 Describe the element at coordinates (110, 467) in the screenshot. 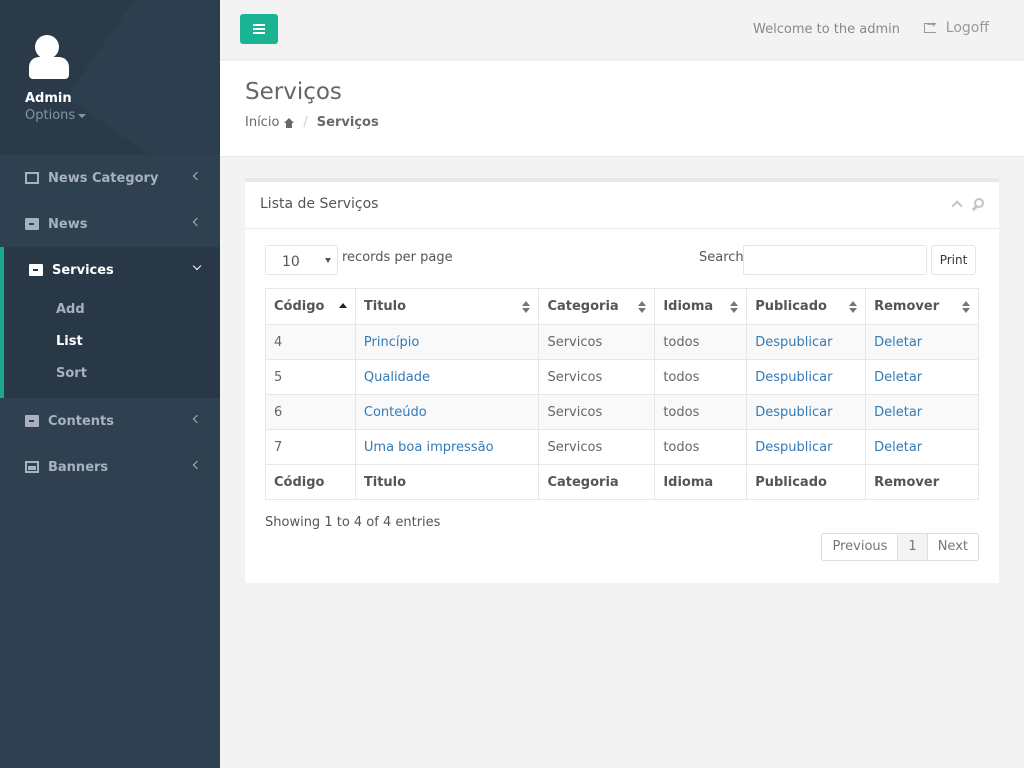

I see `sidebar-item-banners: Banners` at that location.